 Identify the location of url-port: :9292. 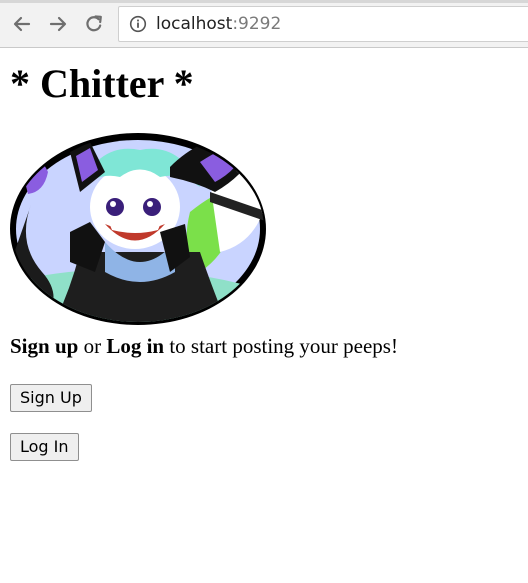
(257, 24).